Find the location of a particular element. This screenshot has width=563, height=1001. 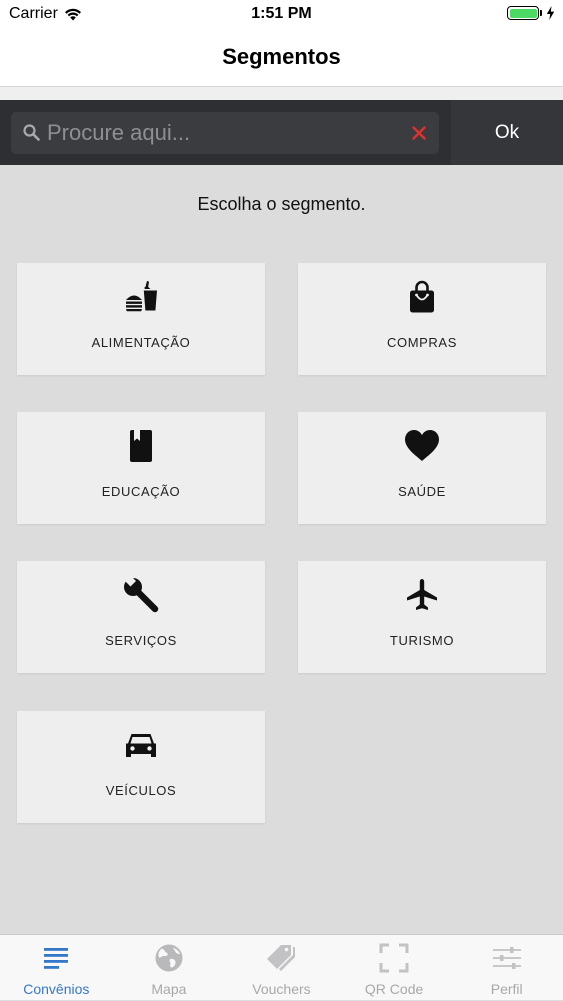

globe-icon is located at coordinates (169, 958).